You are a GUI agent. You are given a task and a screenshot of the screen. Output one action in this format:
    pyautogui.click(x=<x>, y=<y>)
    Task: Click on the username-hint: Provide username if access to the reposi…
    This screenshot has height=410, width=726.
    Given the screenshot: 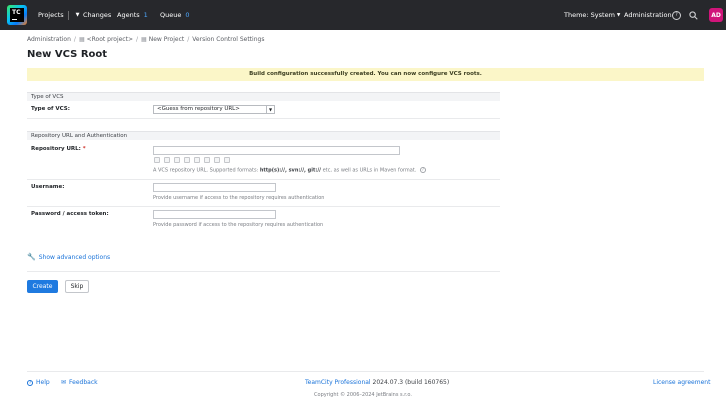 What is the action you would take?
    pyautogui.click(x=239, y=198)
    